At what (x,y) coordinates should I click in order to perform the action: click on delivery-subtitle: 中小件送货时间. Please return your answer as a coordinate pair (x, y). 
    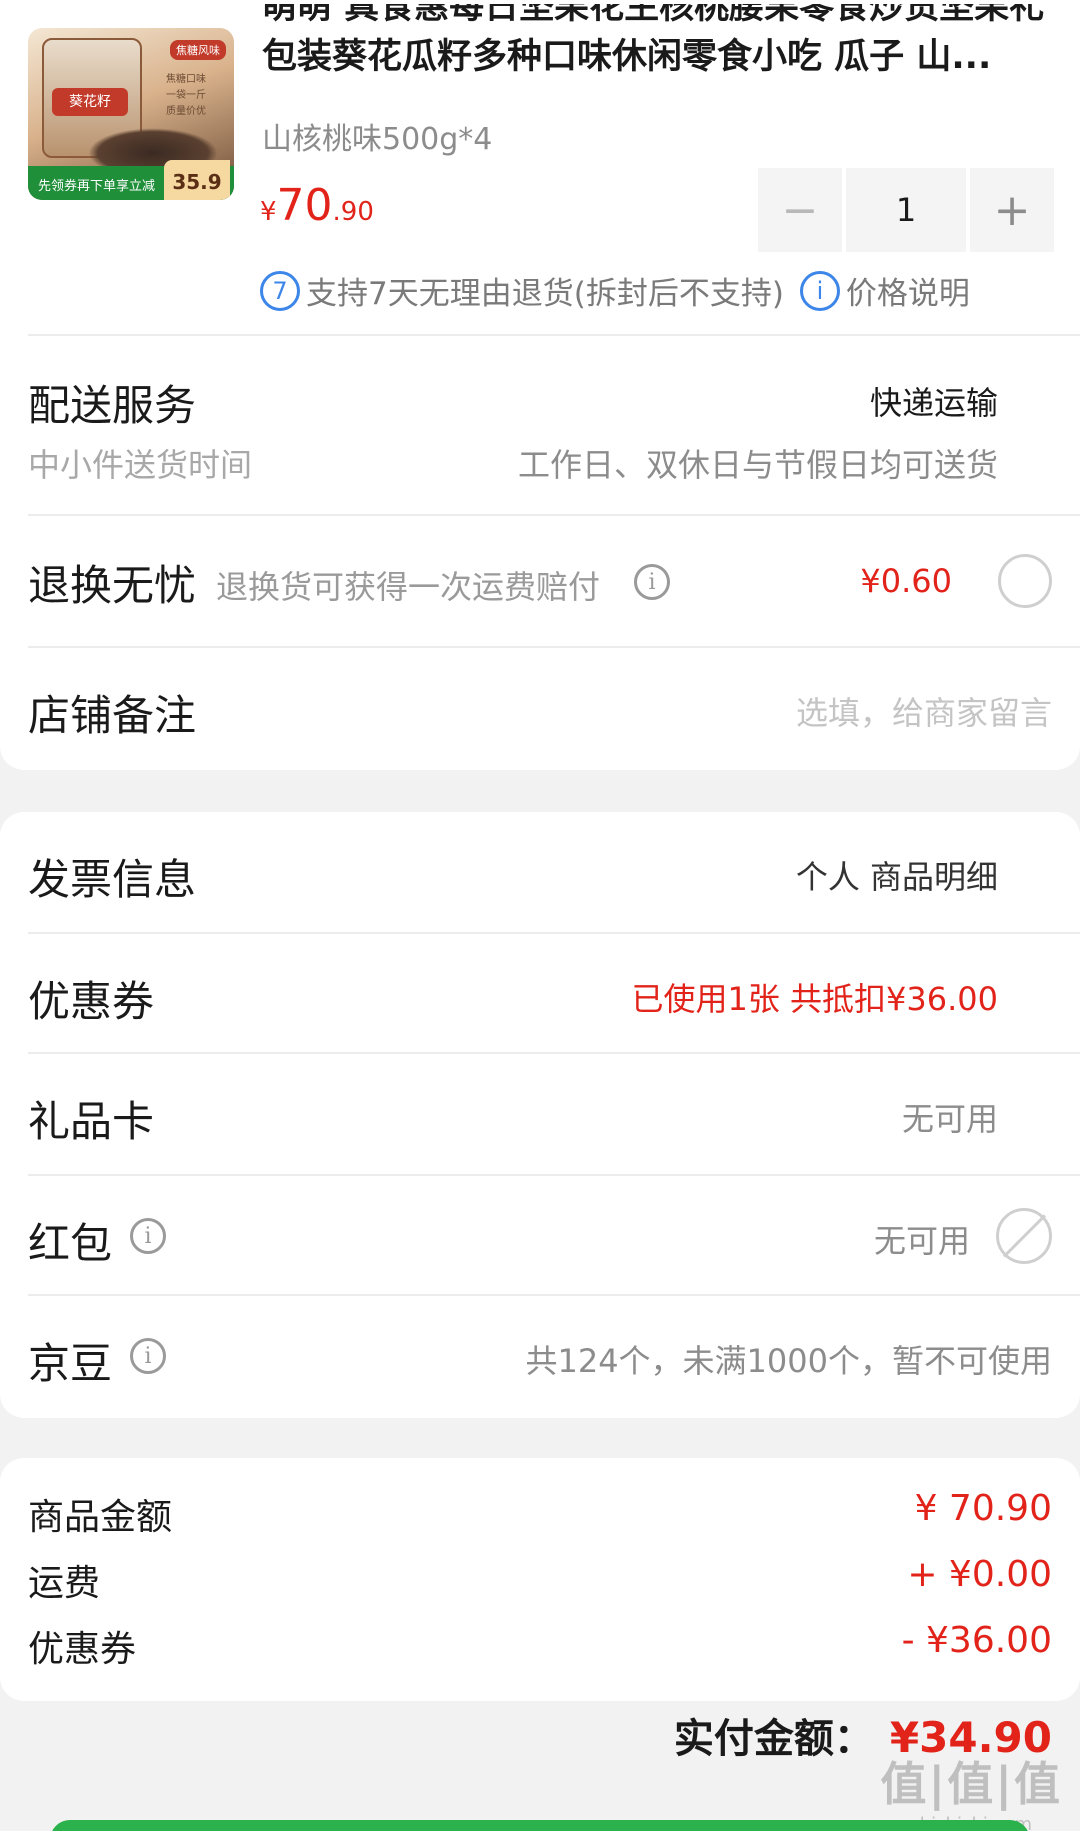
    Looking at the image, I should click on (140, 465).